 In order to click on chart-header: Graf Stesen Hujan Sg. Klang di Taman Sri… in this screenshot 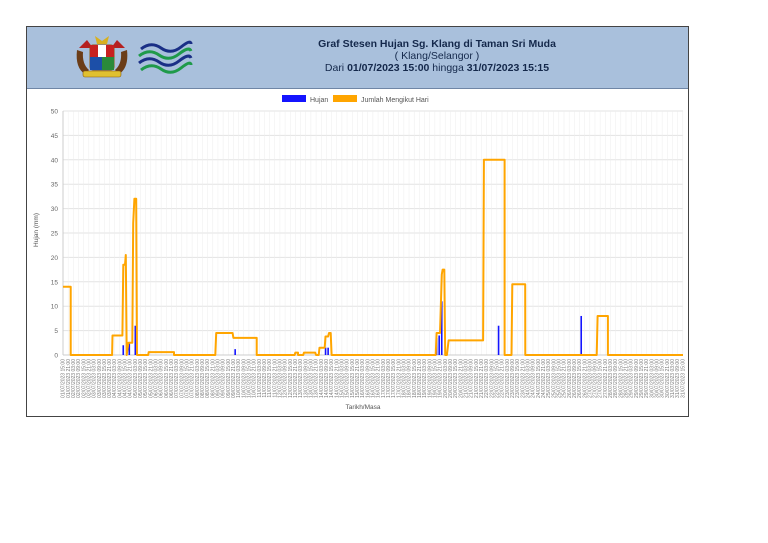, I will do `click(357, 58)`.